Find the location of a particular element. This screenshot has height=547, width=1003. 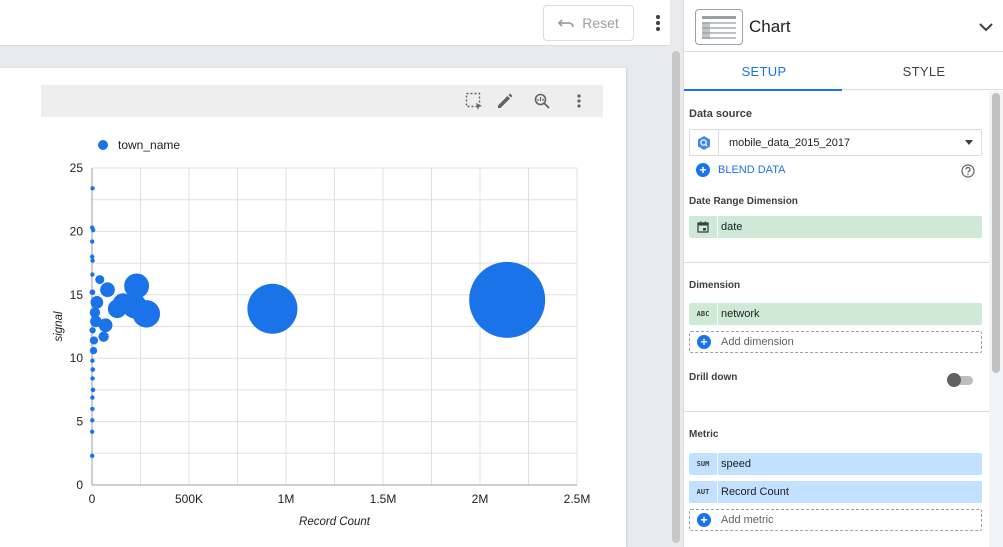

metric-field-chip: SUM speed is located at coordinates (835, 464).